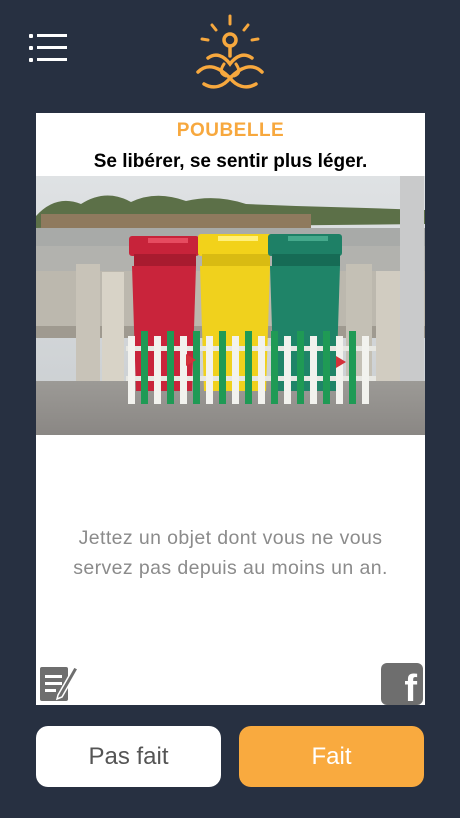 The height and width of the screenshot is (818, 460). Describe the element at coordinates (59, 682) in the screenshot. I see `edit-note-icon` at that location.